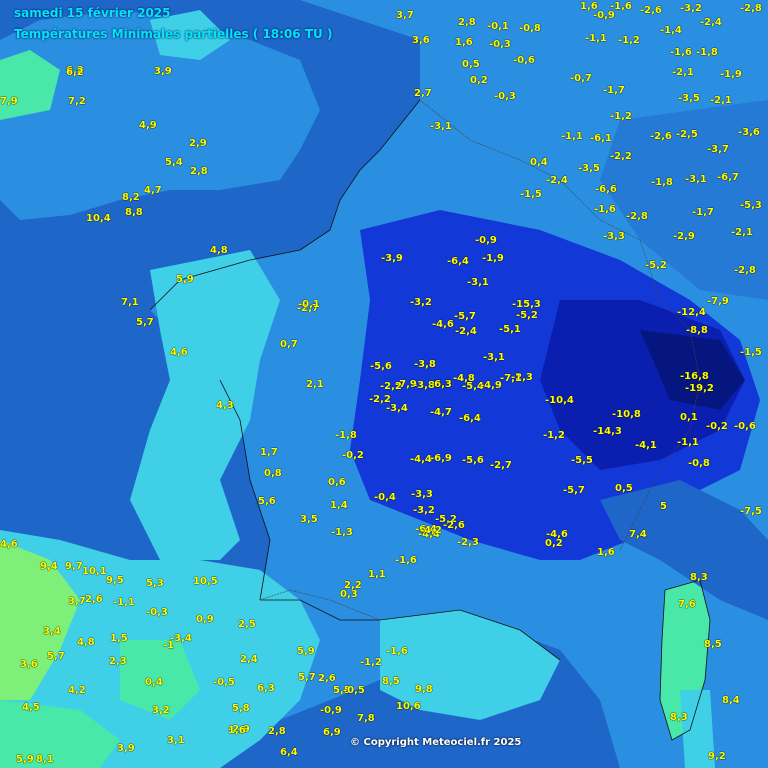  I want to click on station-temperature: 1,6, so click(237, 730).